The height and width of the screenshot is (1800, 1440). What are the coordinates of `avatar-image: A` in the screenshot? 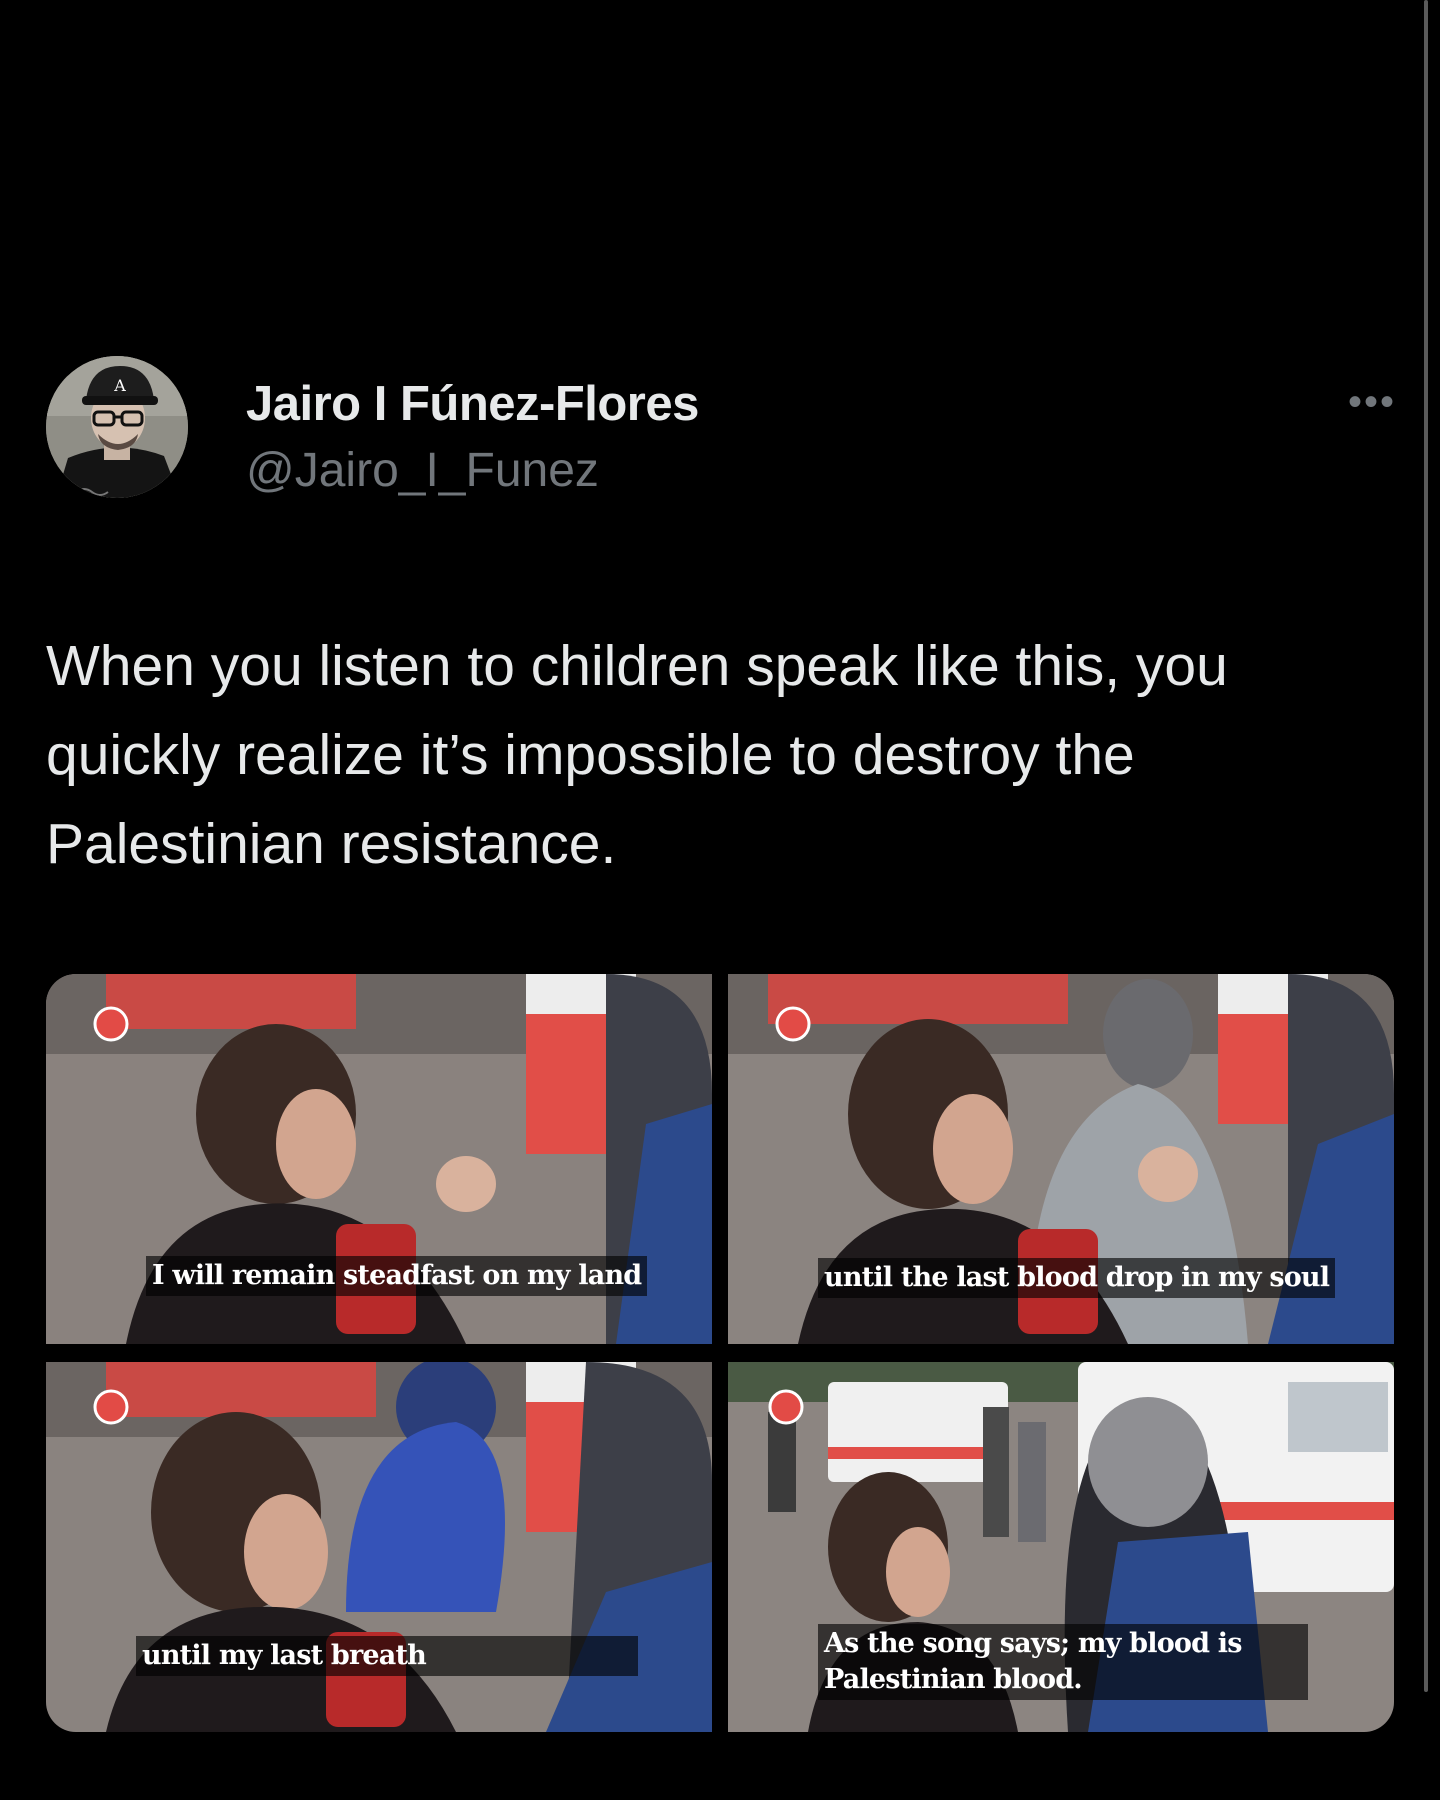 It's located at (117, 427).